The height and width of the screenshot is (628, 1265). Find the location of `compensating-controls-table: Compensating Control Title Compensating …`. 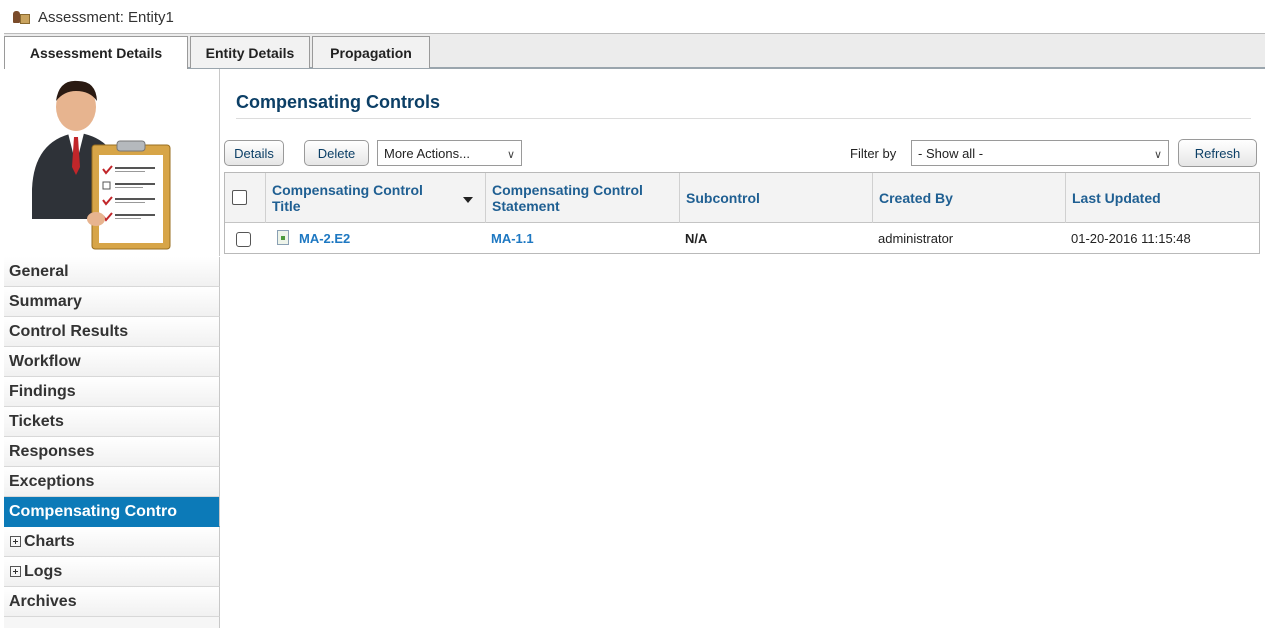

compensating-controls-table: Compensating Control Title Compensating … is located at coordinates (742, 213).